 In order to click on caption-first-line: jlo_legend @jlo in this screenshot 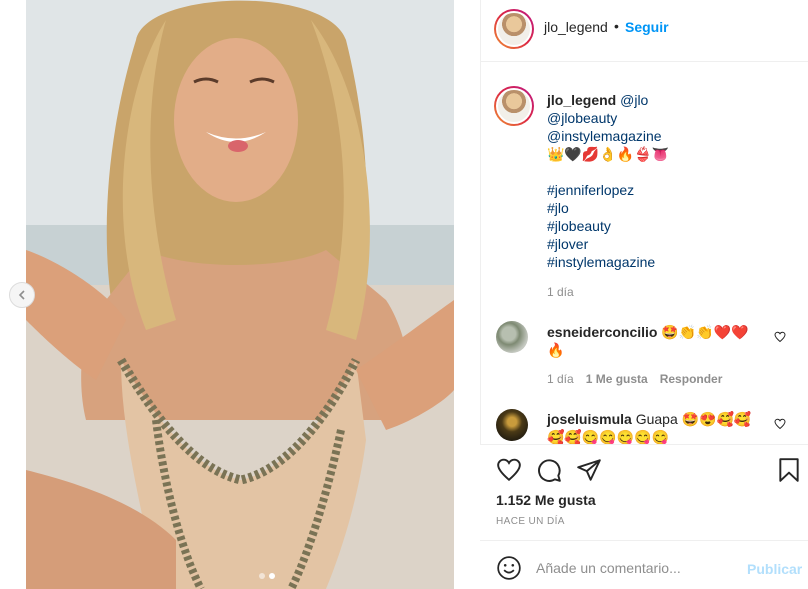, I will do `click(597, 100)`.